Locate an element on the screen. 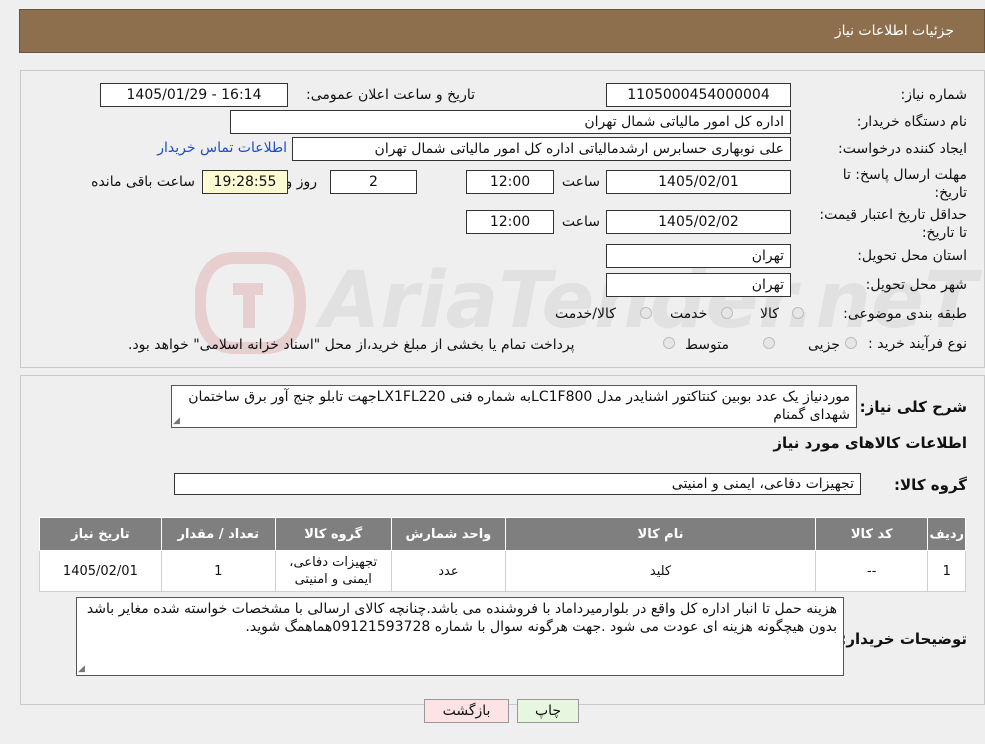  need-number-label: شماره نیاز: is located at coordinates (934, 95).